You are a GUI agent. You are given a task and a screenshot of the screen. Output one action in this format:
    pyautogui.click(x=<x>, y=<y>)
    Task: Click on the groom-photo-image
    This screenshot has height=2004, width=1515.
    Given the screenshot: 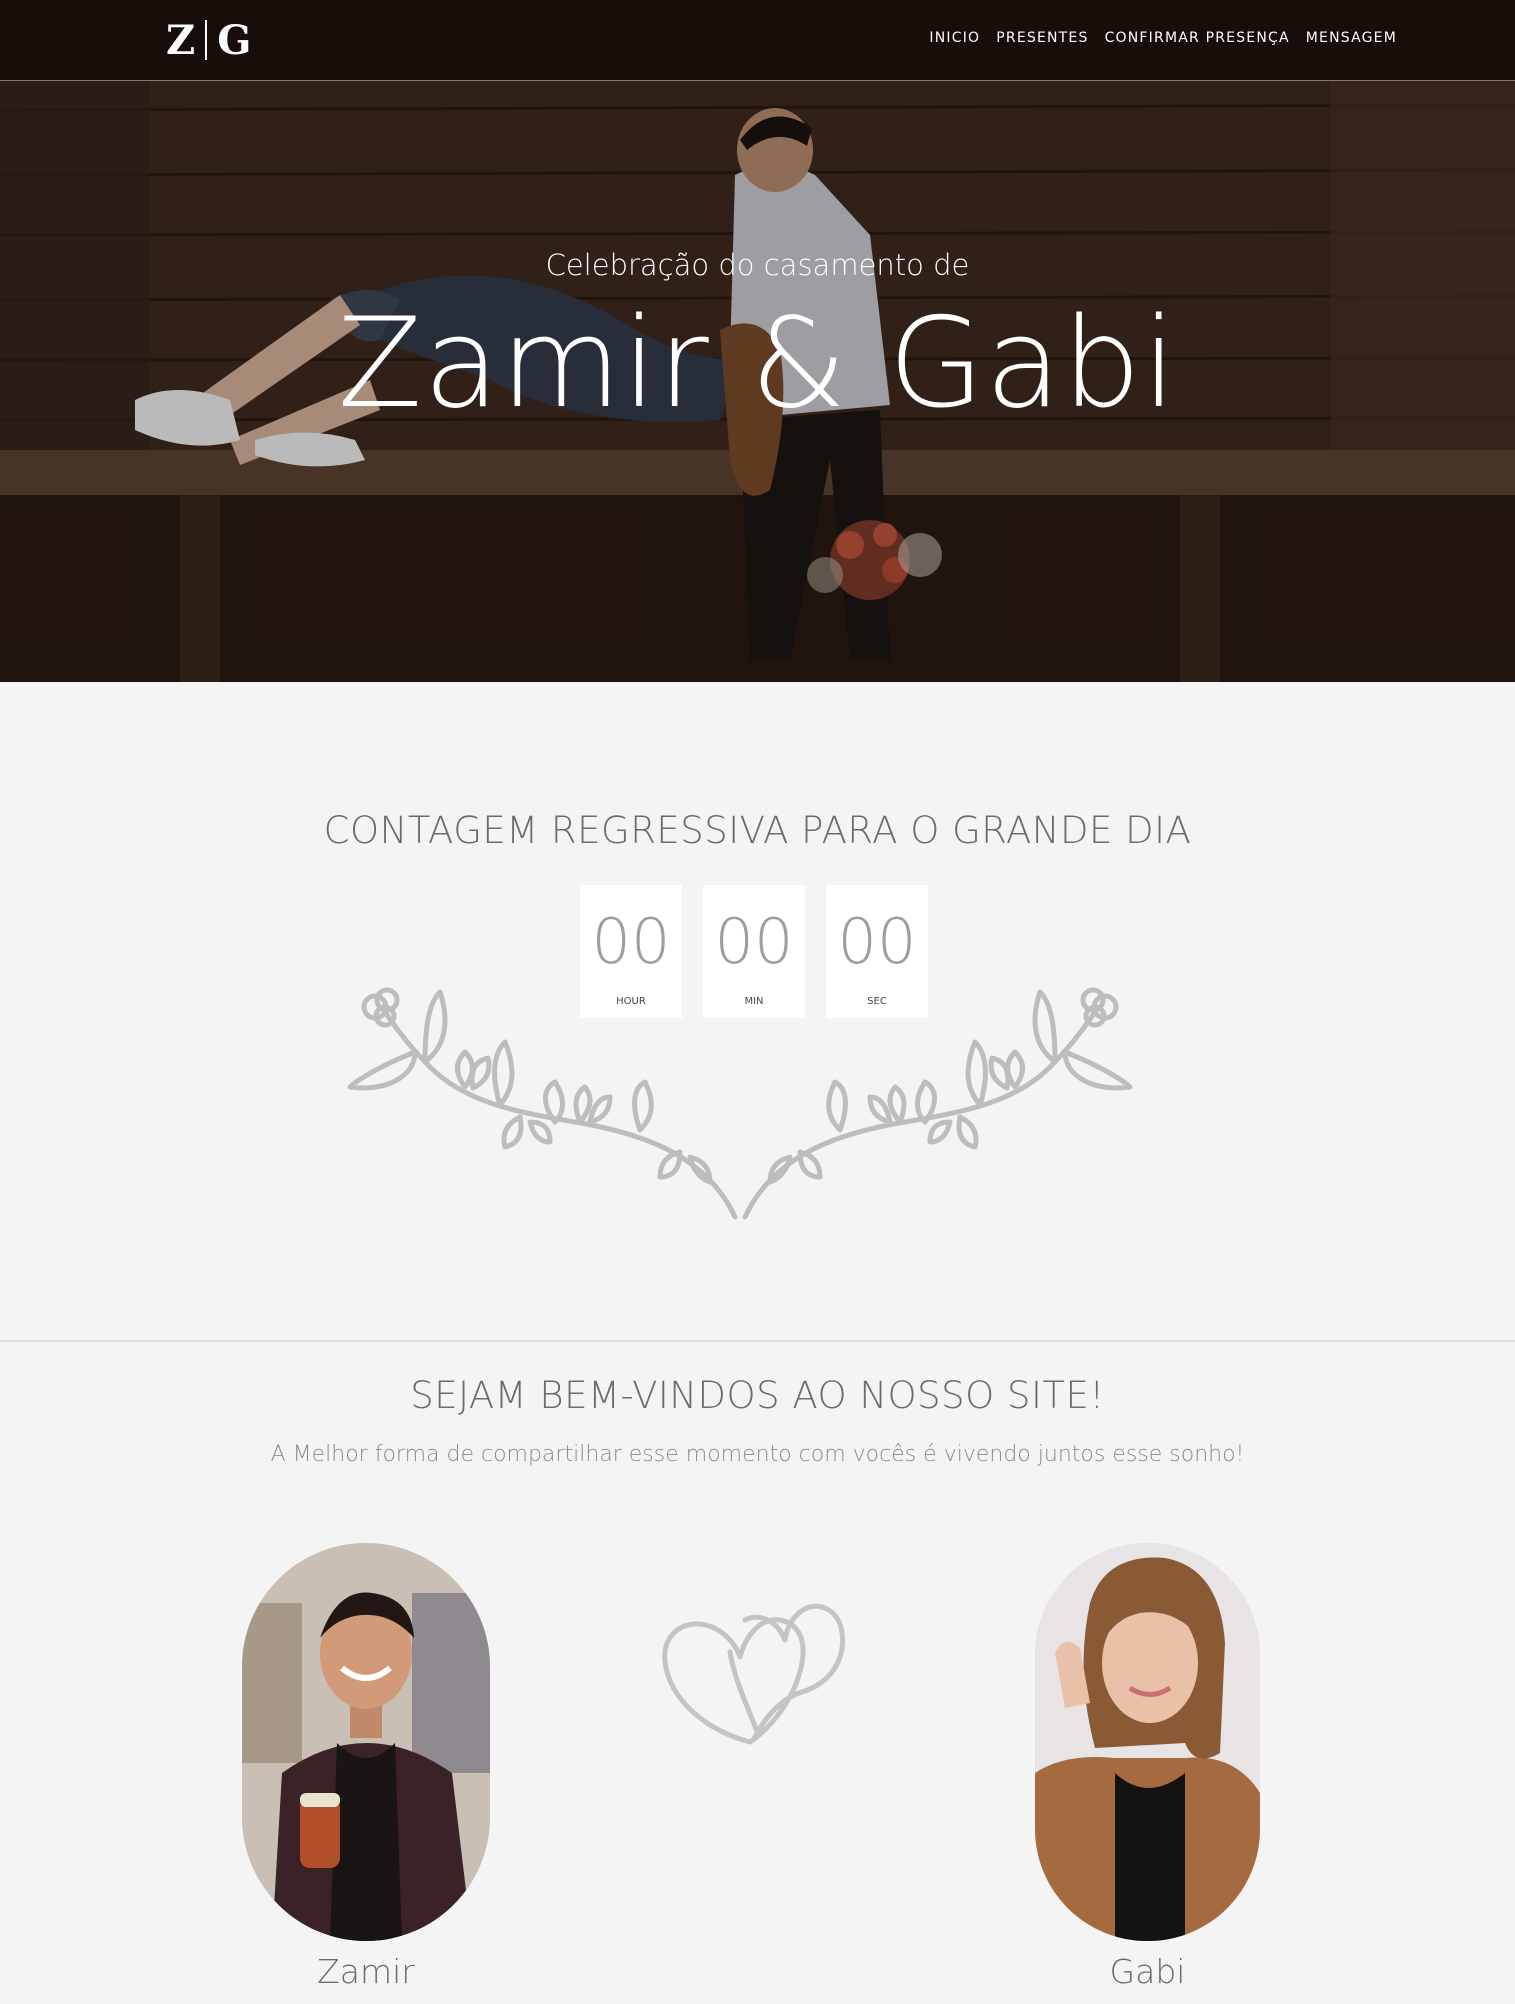 What is the action you would take?
    pyautogui.click(x=366, y=1742)
    